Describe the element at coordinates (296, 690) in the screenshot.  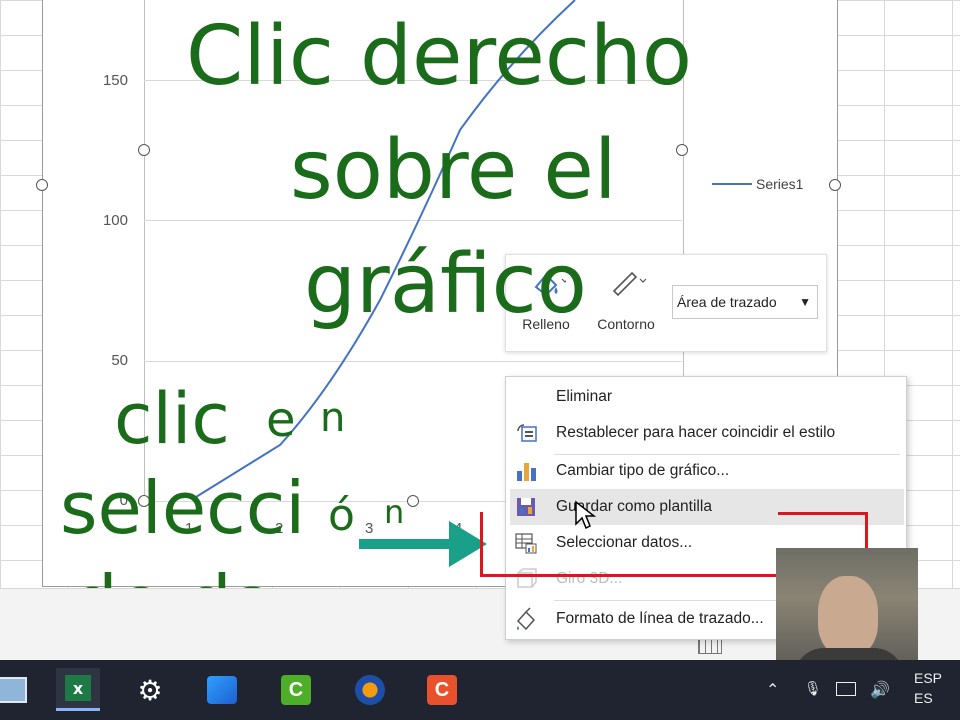
I see `camtasia-icon: C` at that location.